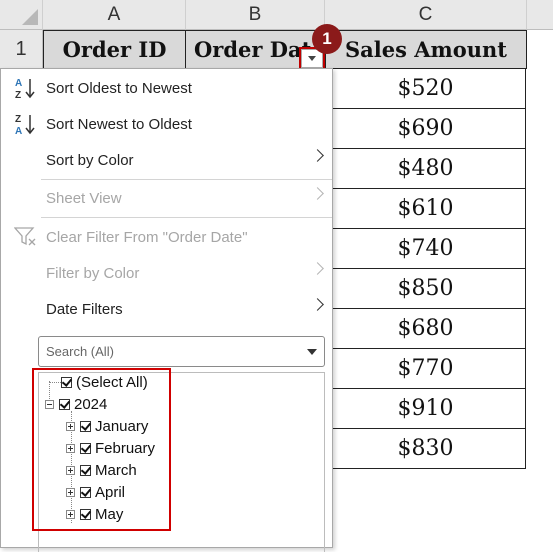 This screenshot has height=552, width=553. I want to click on sheet-view: Sheet View, so click(166, 198).